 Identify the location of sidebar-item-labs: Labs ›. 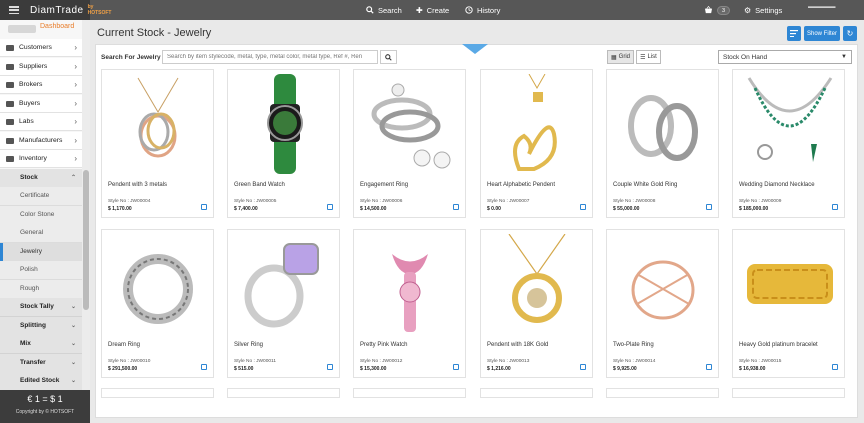
(41, 122).